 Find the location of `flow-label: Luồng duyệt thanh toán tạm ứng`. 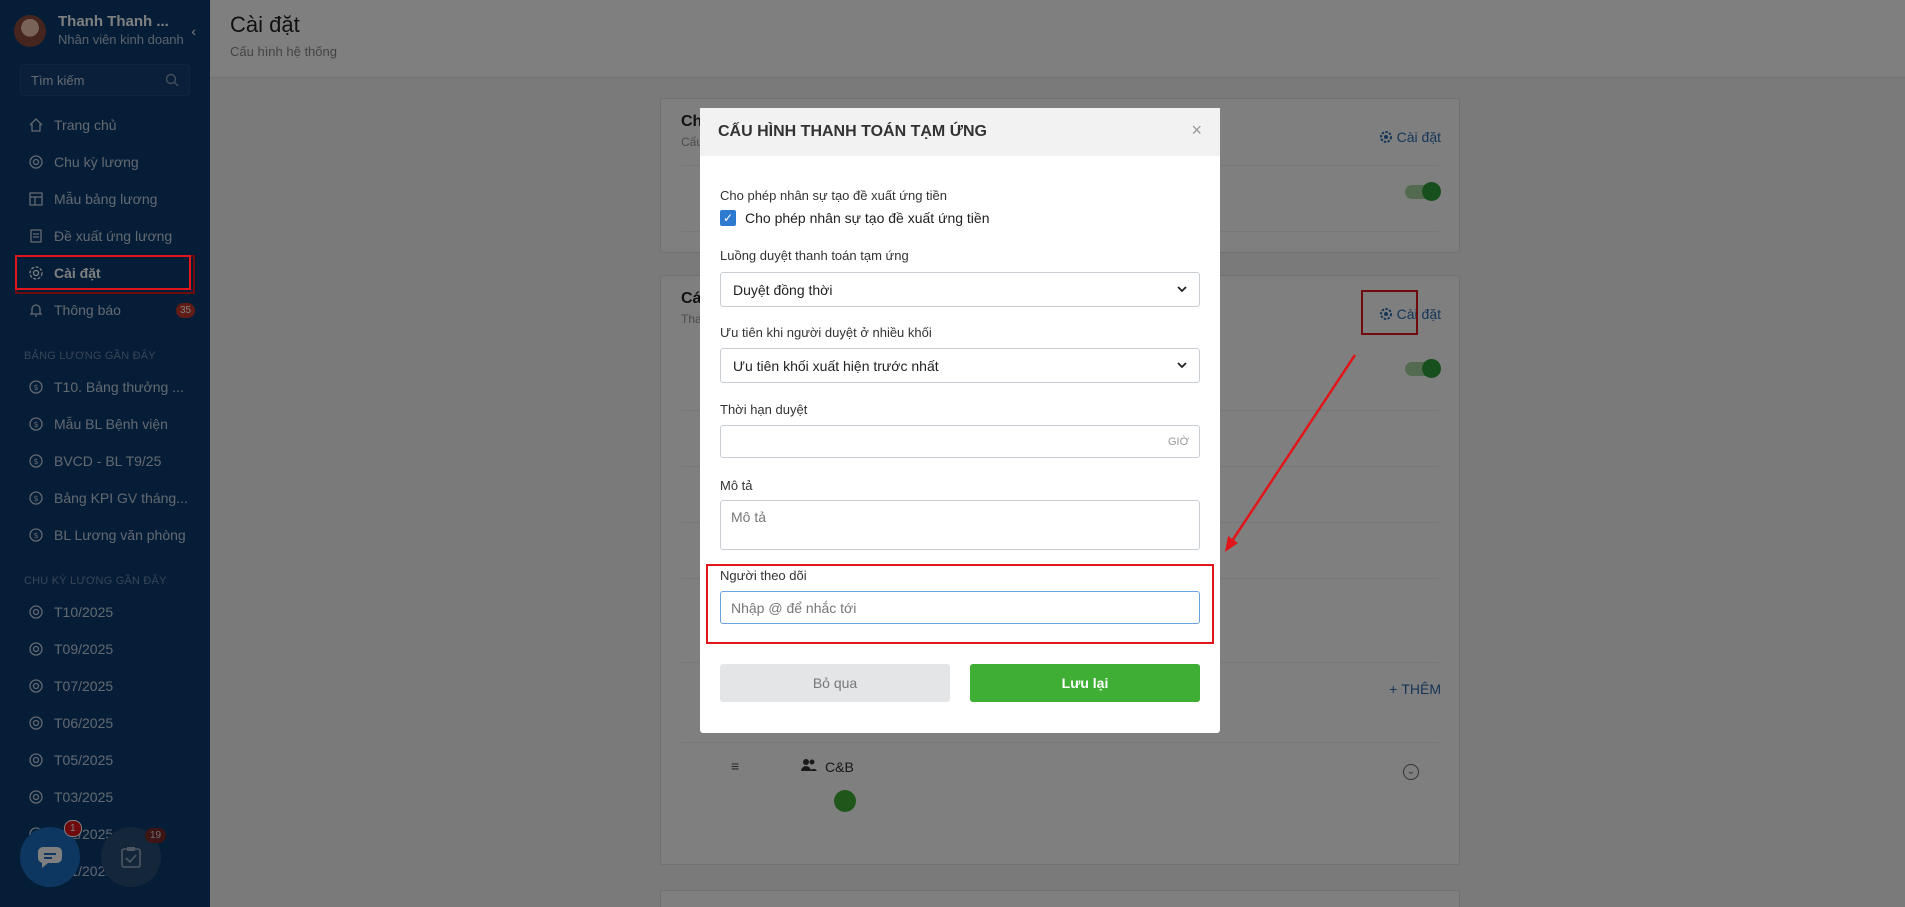

flow-label: Luồng duyệt thanh toán tạm ứng is located at coordinates (814, 255).